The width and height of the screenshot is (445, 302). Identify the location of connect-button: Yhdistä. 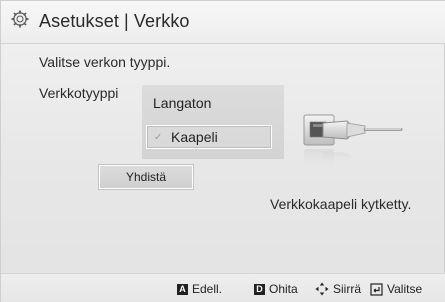
(146, 177).